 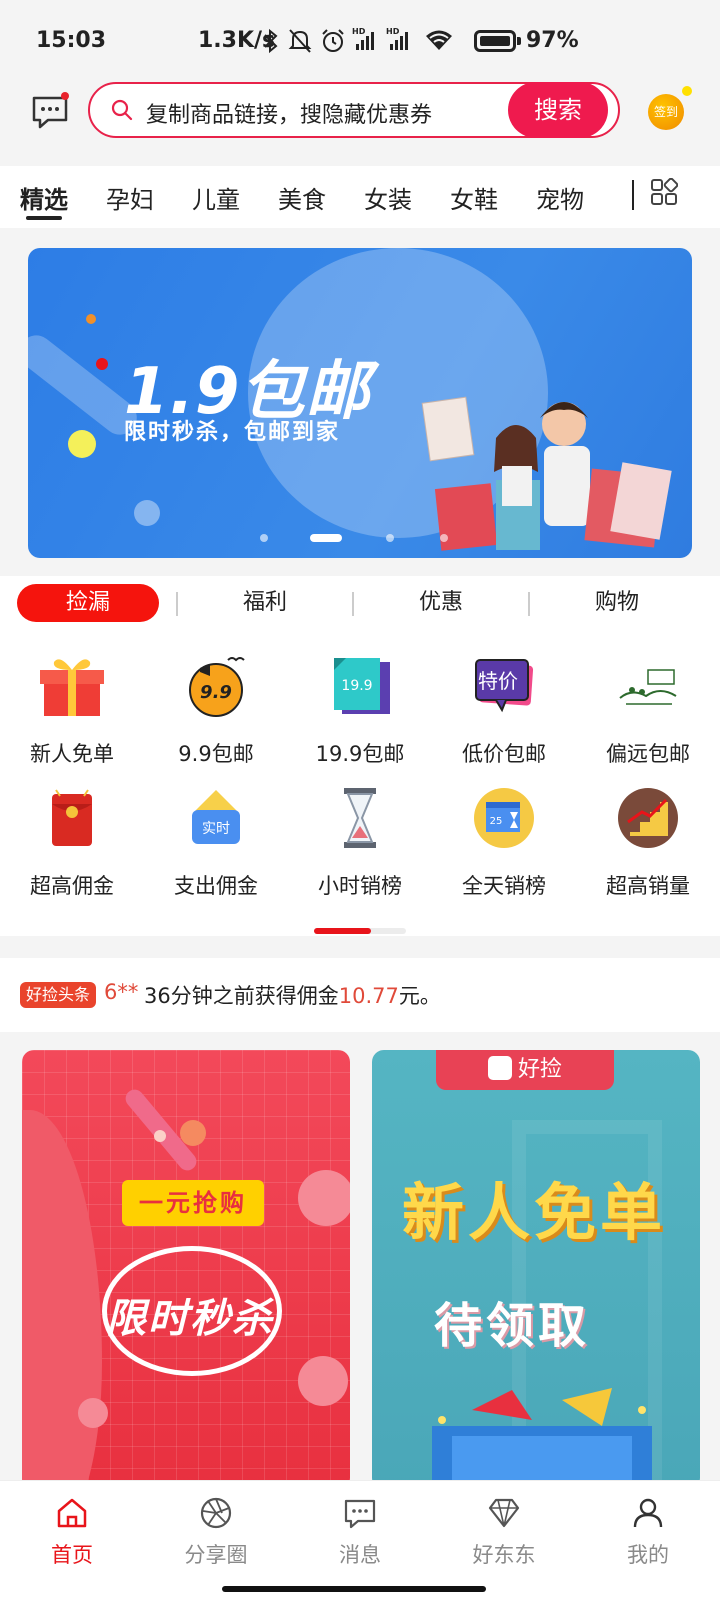 I want to click on grid-item-low-price: 特价 低价包邮, so click(x=504, y=705).